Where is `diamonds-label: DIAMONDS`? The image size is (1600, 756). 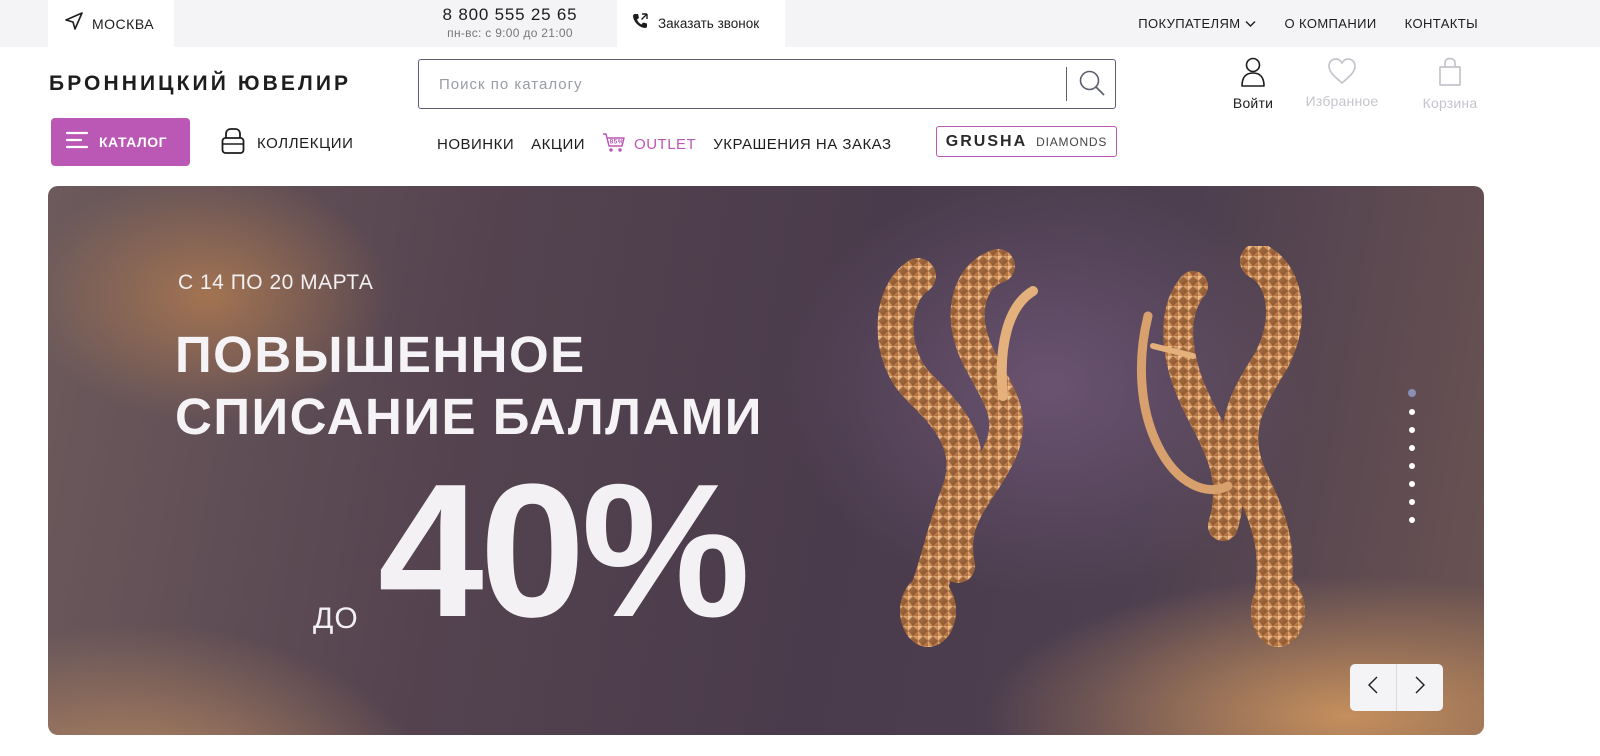
diamonds-label: DIAMONDS is located at coordinates (1072, 141).